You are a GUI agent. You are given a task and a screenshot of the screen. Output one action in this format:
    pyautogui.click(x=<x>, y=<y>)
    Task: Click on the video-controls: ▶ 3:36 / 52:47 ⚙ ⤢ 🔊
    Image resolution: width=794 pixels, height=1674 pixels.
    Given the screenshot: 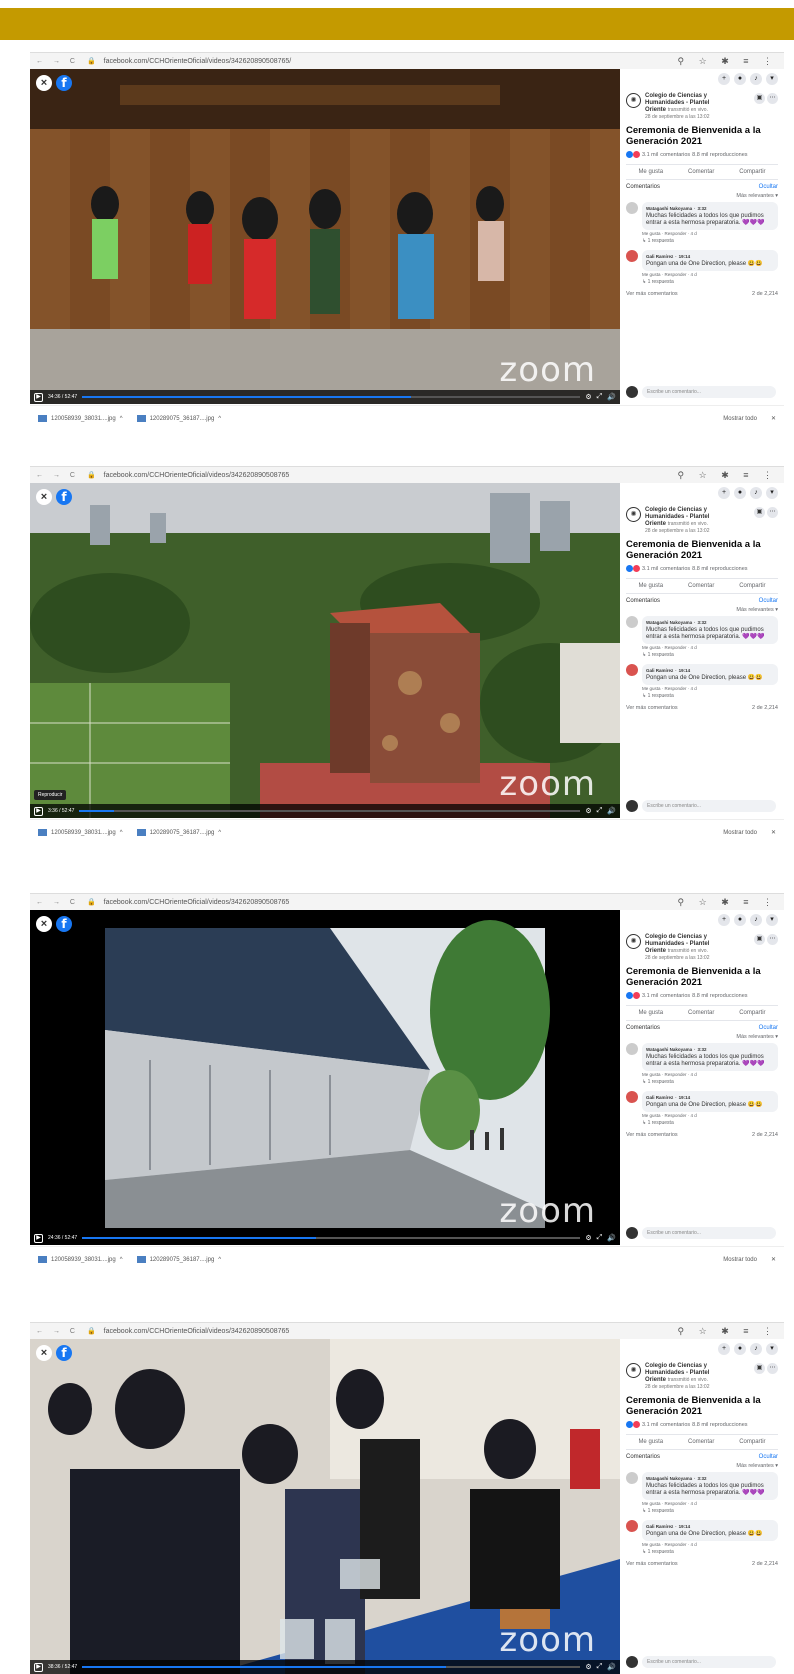 What is the action you would take?
    pyautogui.click(x=325, y=811)
    